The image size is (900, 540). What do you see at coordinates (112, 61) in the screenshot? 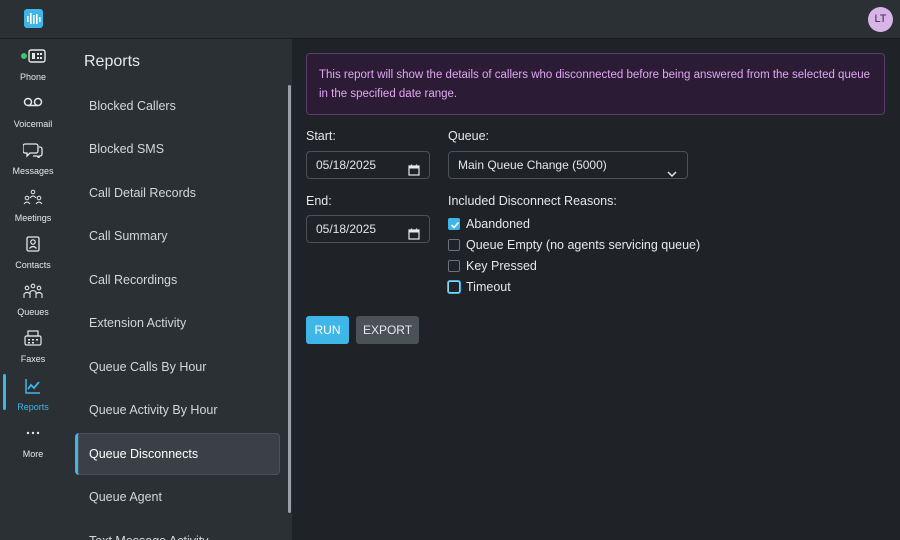
I see `sidebar-title: Reports` at bounding box center [112, 61].